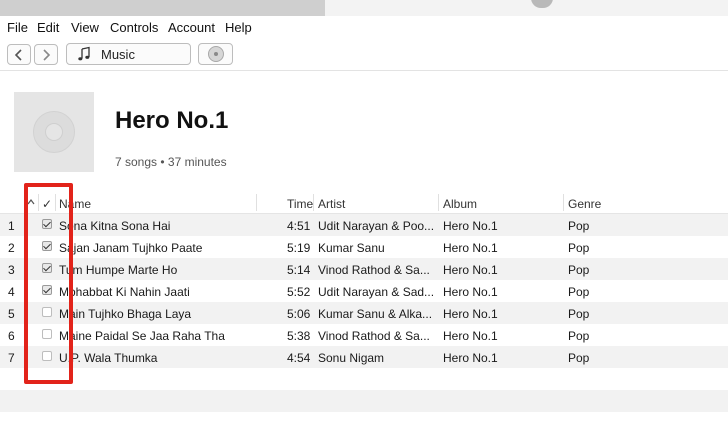 The image size is (728, 444). I want to click on forward-button, so click(46, 54).